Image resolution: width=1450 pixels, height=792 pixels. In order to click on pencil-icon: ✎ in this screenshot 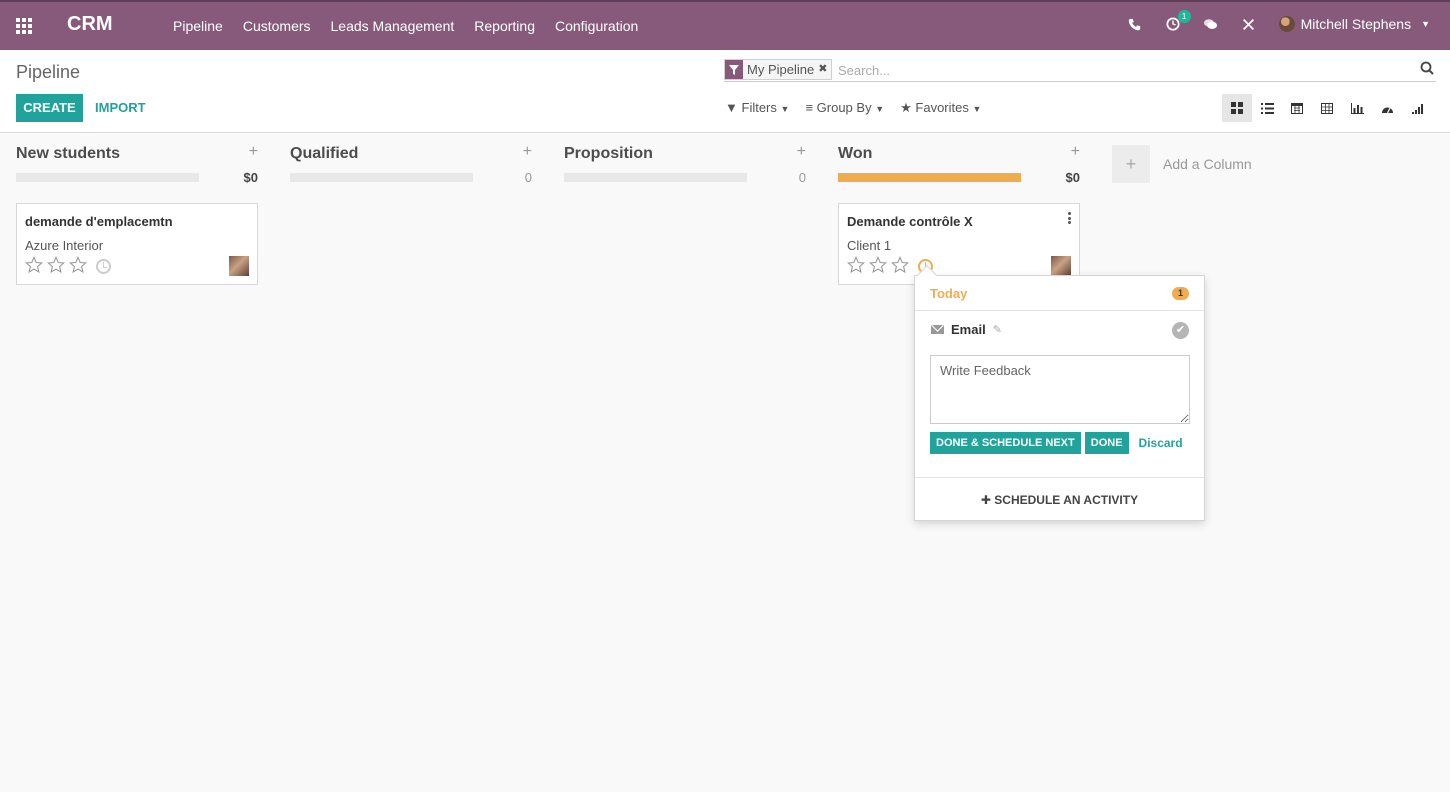, I will do `click(998, 329)`.